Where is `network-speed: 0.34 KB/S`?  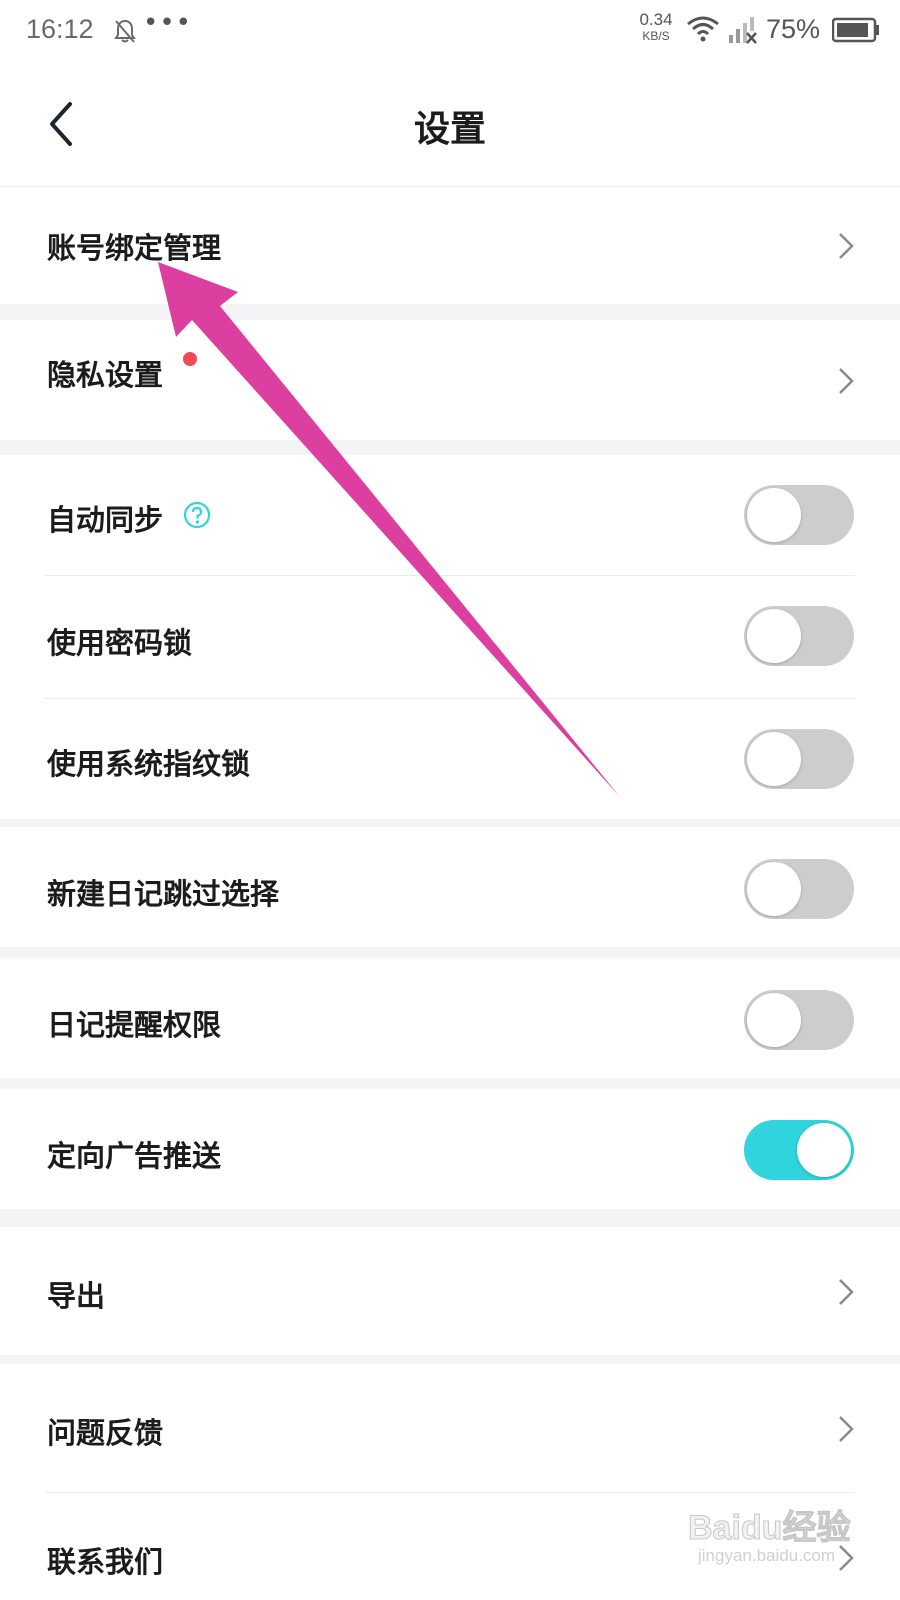
network-speed: 0.34 KB/S is located at coordinates (656, 27).